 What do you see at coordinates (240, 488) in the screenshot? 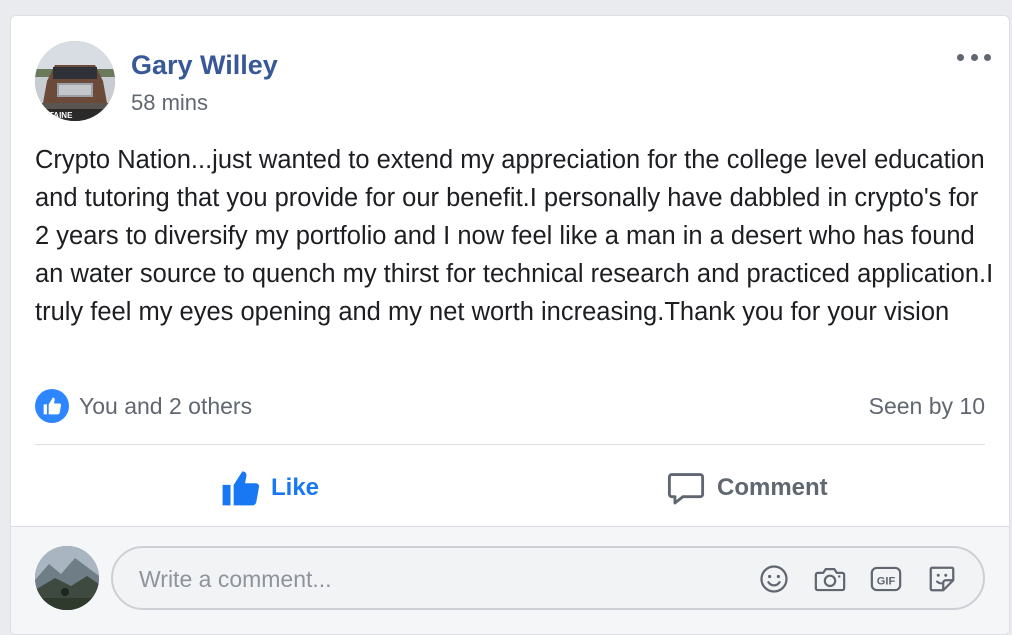
I see `like-icon` at bounding box center [240, 488].